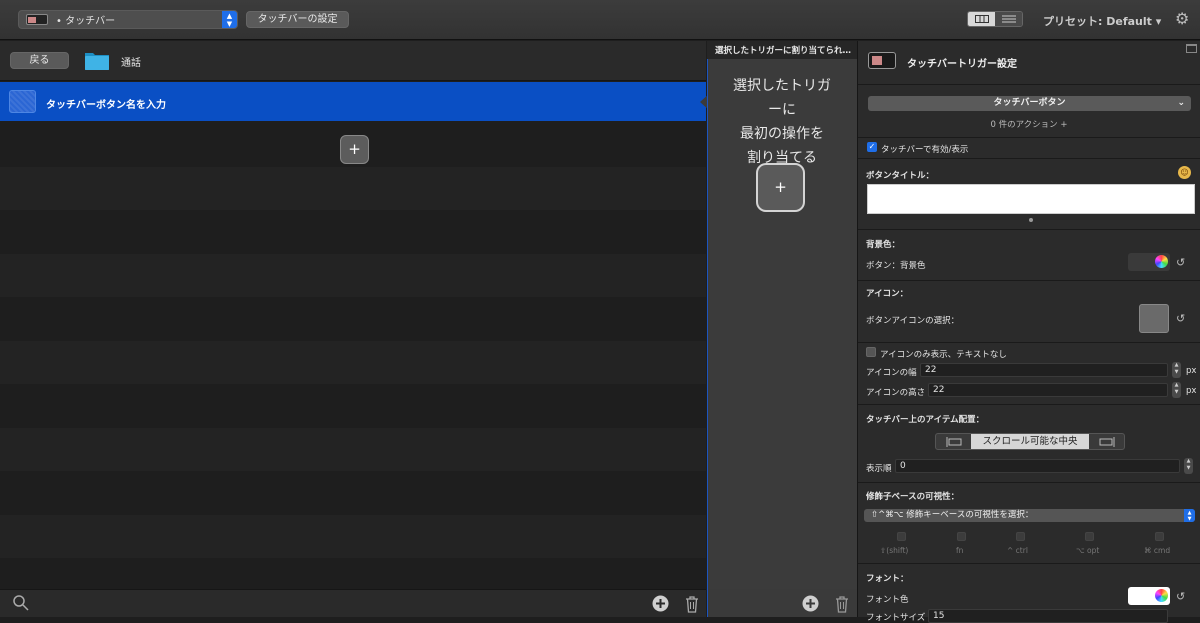 The image size is (1200, 623). Describe the element at coordinates (961, 536) in the screenshot. I see `fn-checkbox` at that location.